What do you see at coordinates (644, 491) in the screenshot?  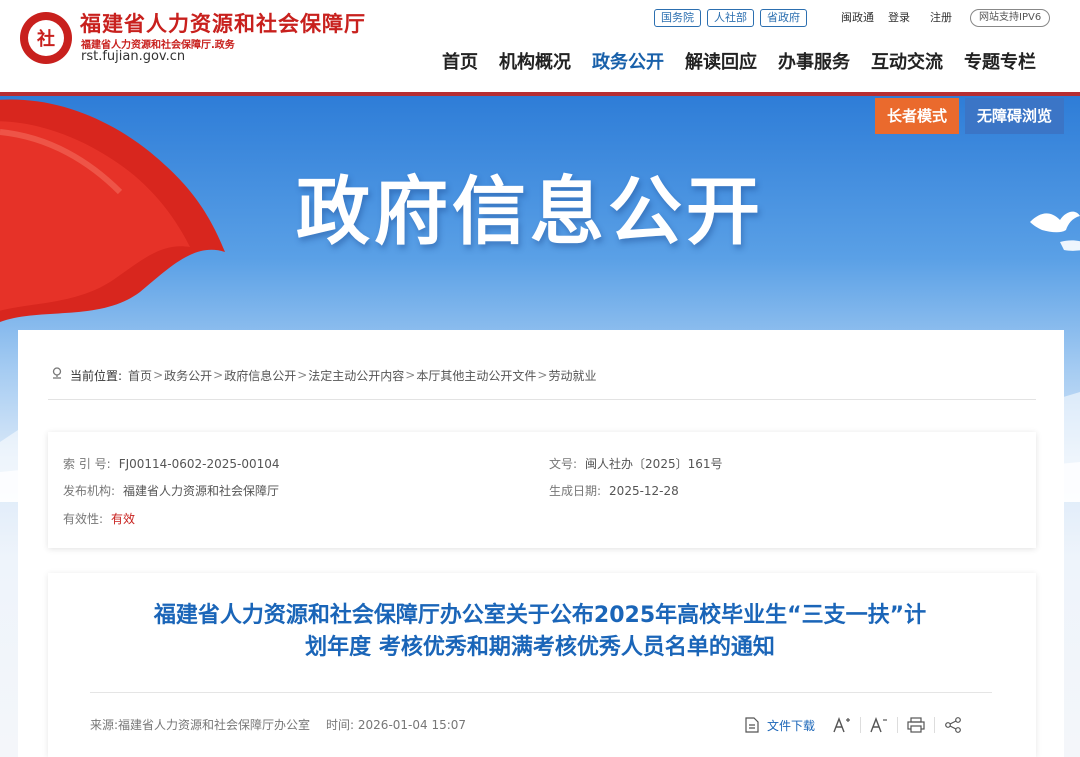 I see `meta-date-value: 2025-12-28` at bounding box center [644, 491].